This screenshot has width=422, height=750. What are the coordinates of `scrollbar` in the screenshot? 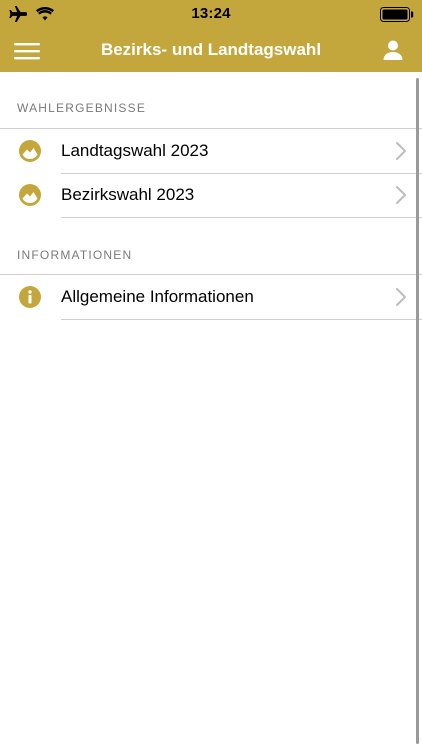 It's located at (417, 411).